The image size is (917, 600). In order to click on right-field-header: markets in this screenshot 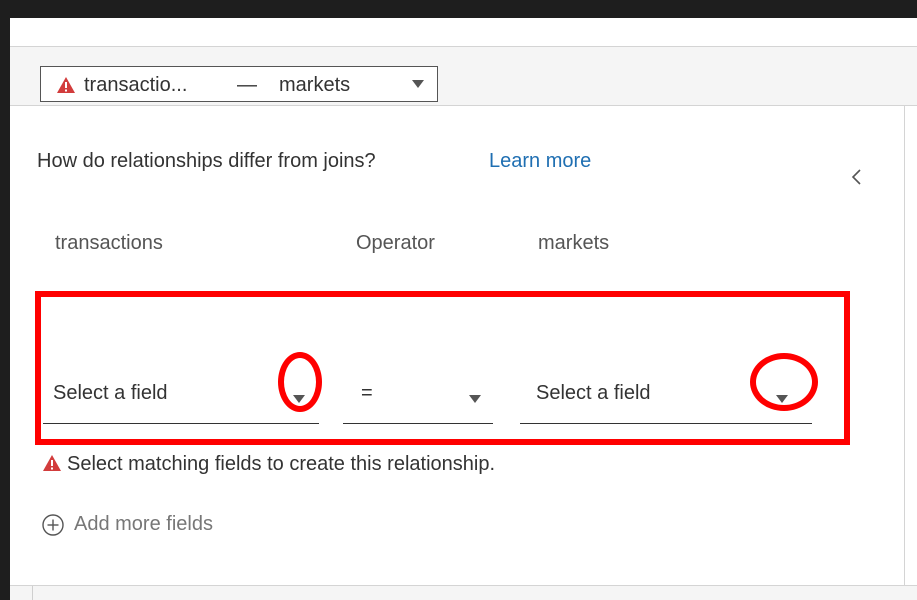, I will do `click(574, 243)`.